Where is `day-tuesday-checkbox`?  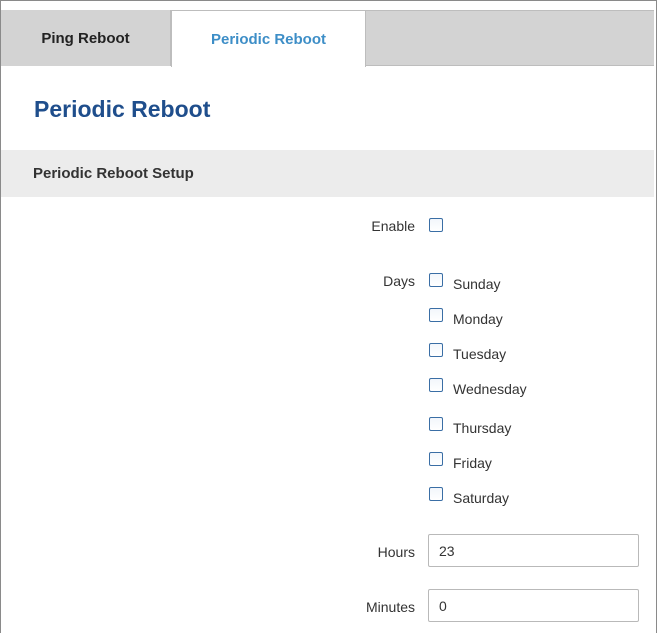 day-tuesday-checkbox is located at coordinates (436, 350).